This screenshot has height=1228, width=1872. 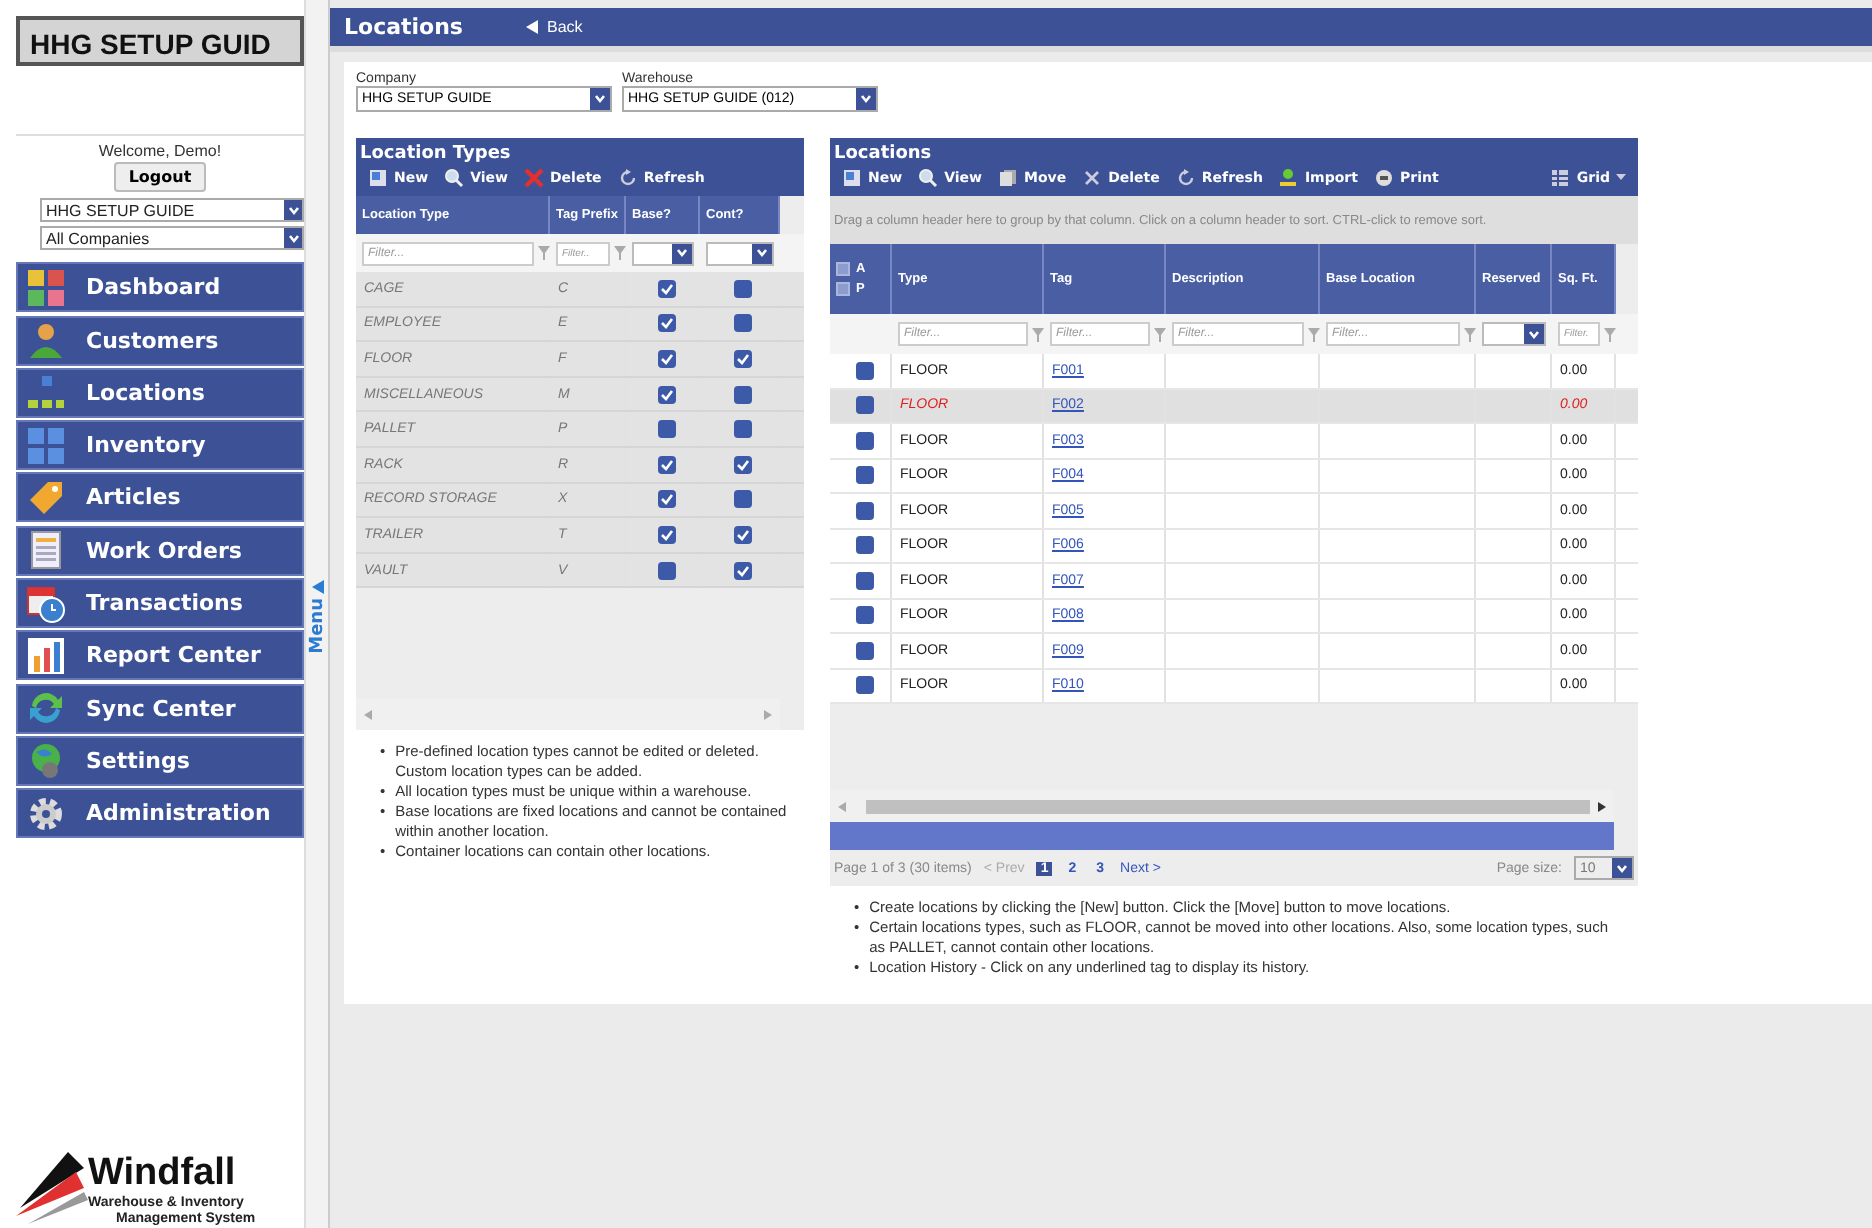 What do you see at coordinates (52, 1188) in the screenshot?
I see `logo-icon` at bounding box center [52, 1188].